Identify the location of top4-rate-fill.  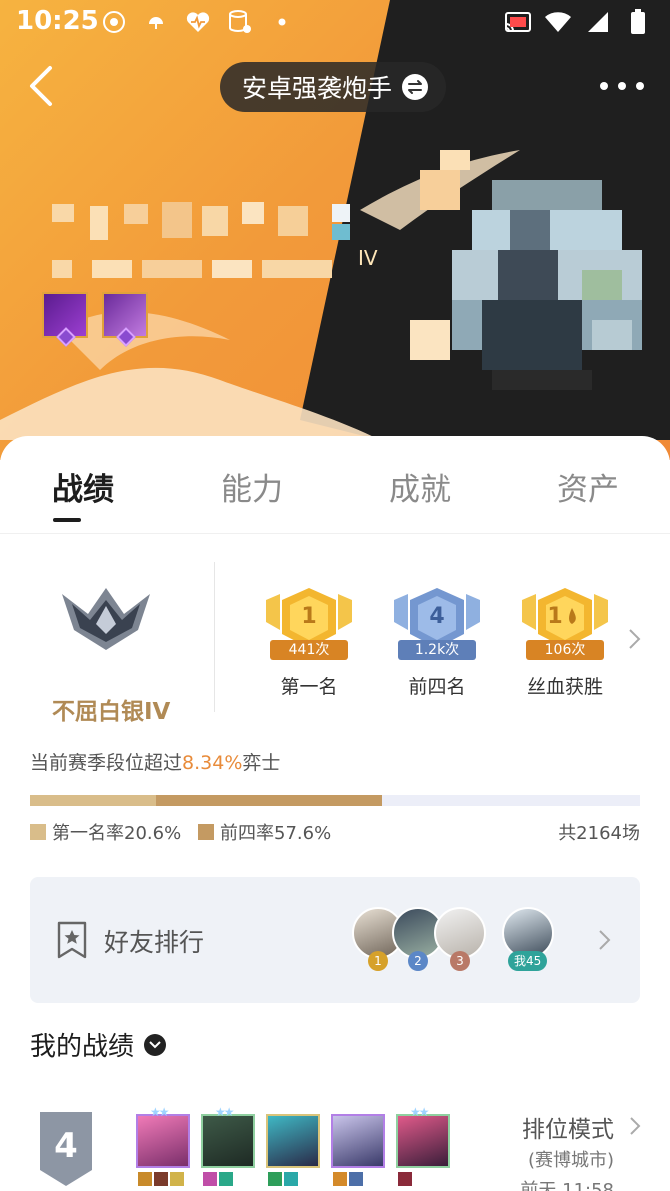
(269, 800).